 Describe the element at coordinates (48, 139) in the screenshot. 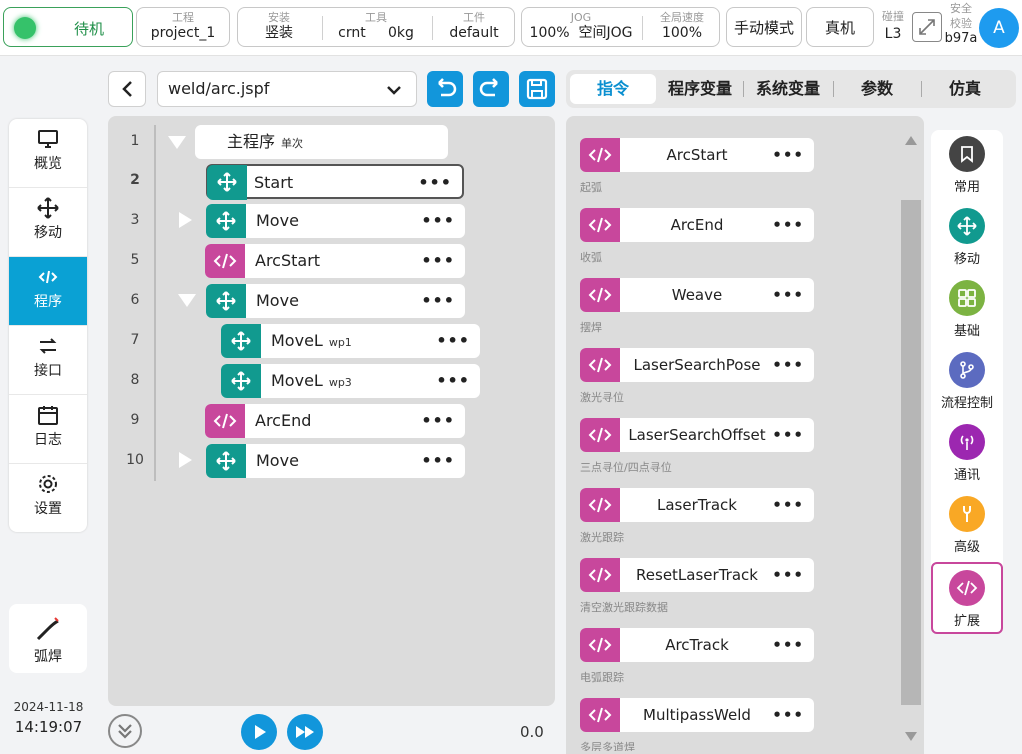

I see `monitor-icon` at that location.